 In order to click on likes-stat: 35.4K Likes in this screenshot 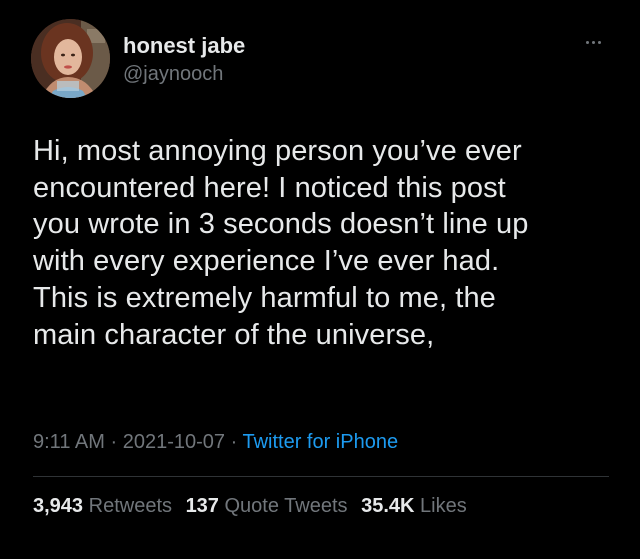, I will do `click(414, 506)`.